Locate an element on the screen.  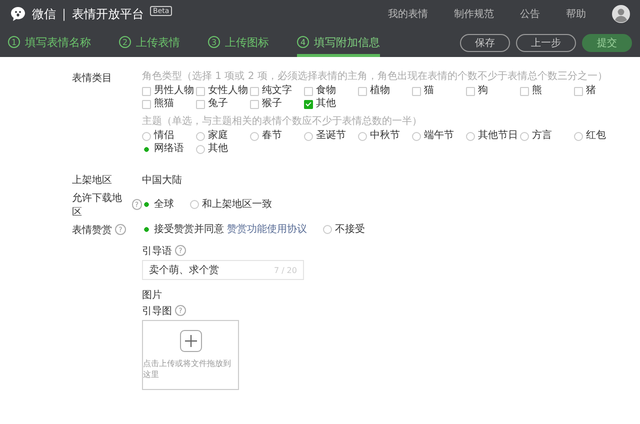
nav-link: 帮助 is located at coordinates (576, 14).